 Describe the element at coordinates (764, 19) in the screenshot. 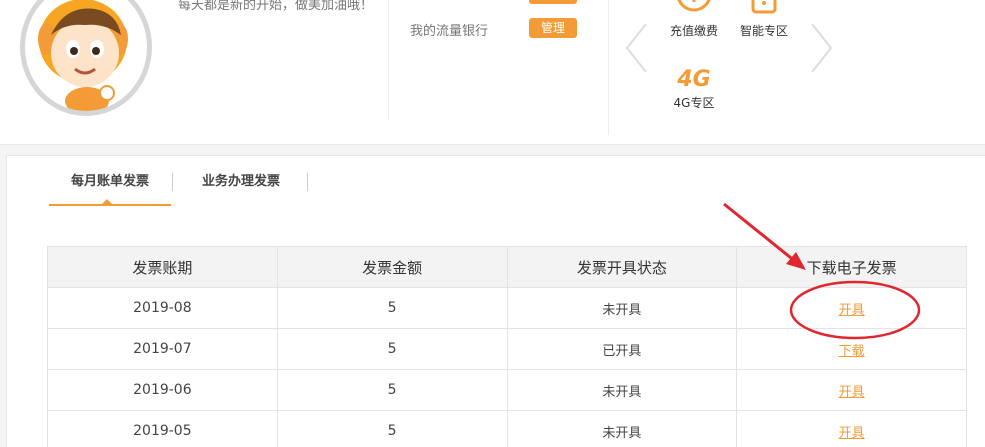

I see `service-smart-zone: 智能专区` at that location.